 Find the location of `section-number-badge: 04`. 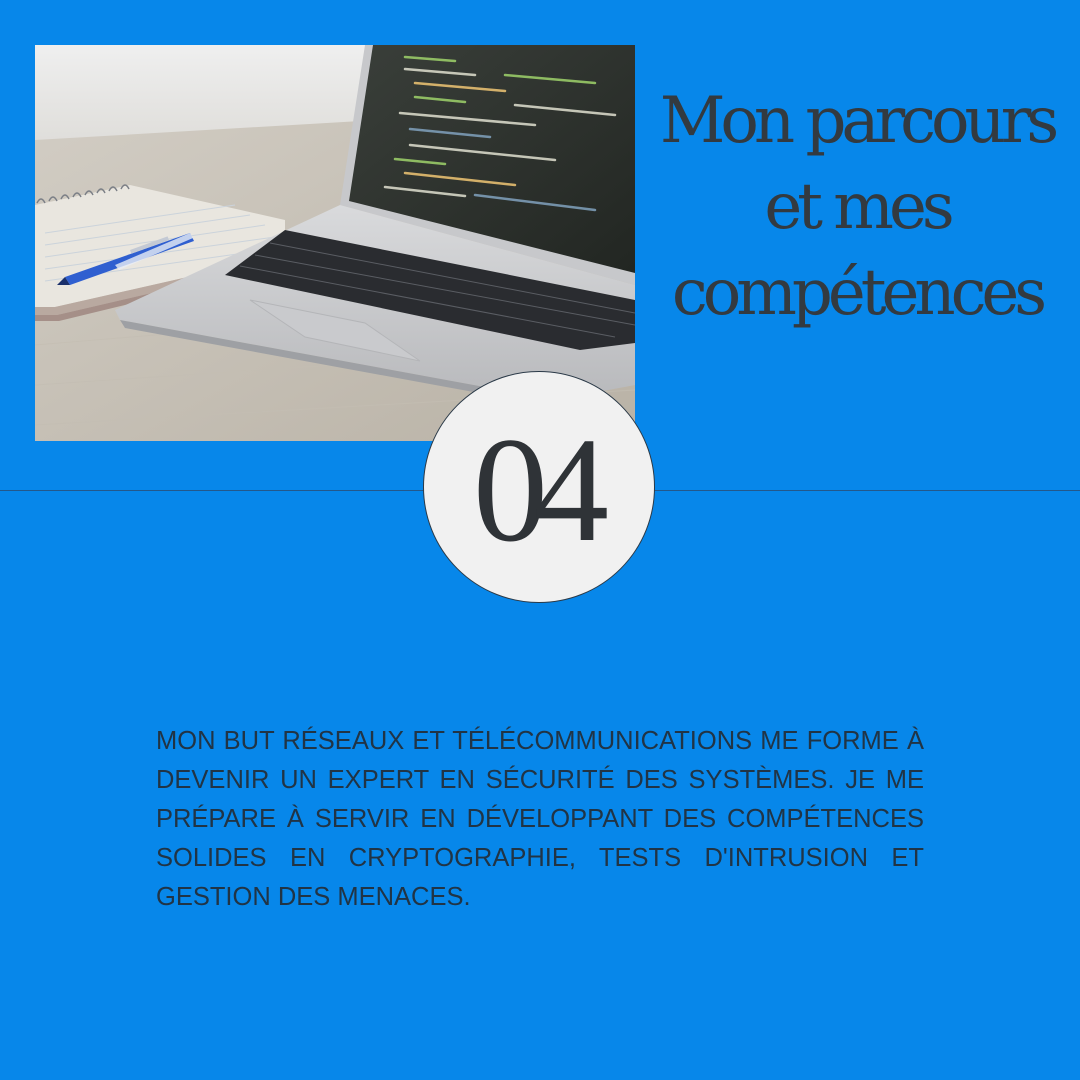

section-number-badge: 04 is located at coordinates (539, 487).